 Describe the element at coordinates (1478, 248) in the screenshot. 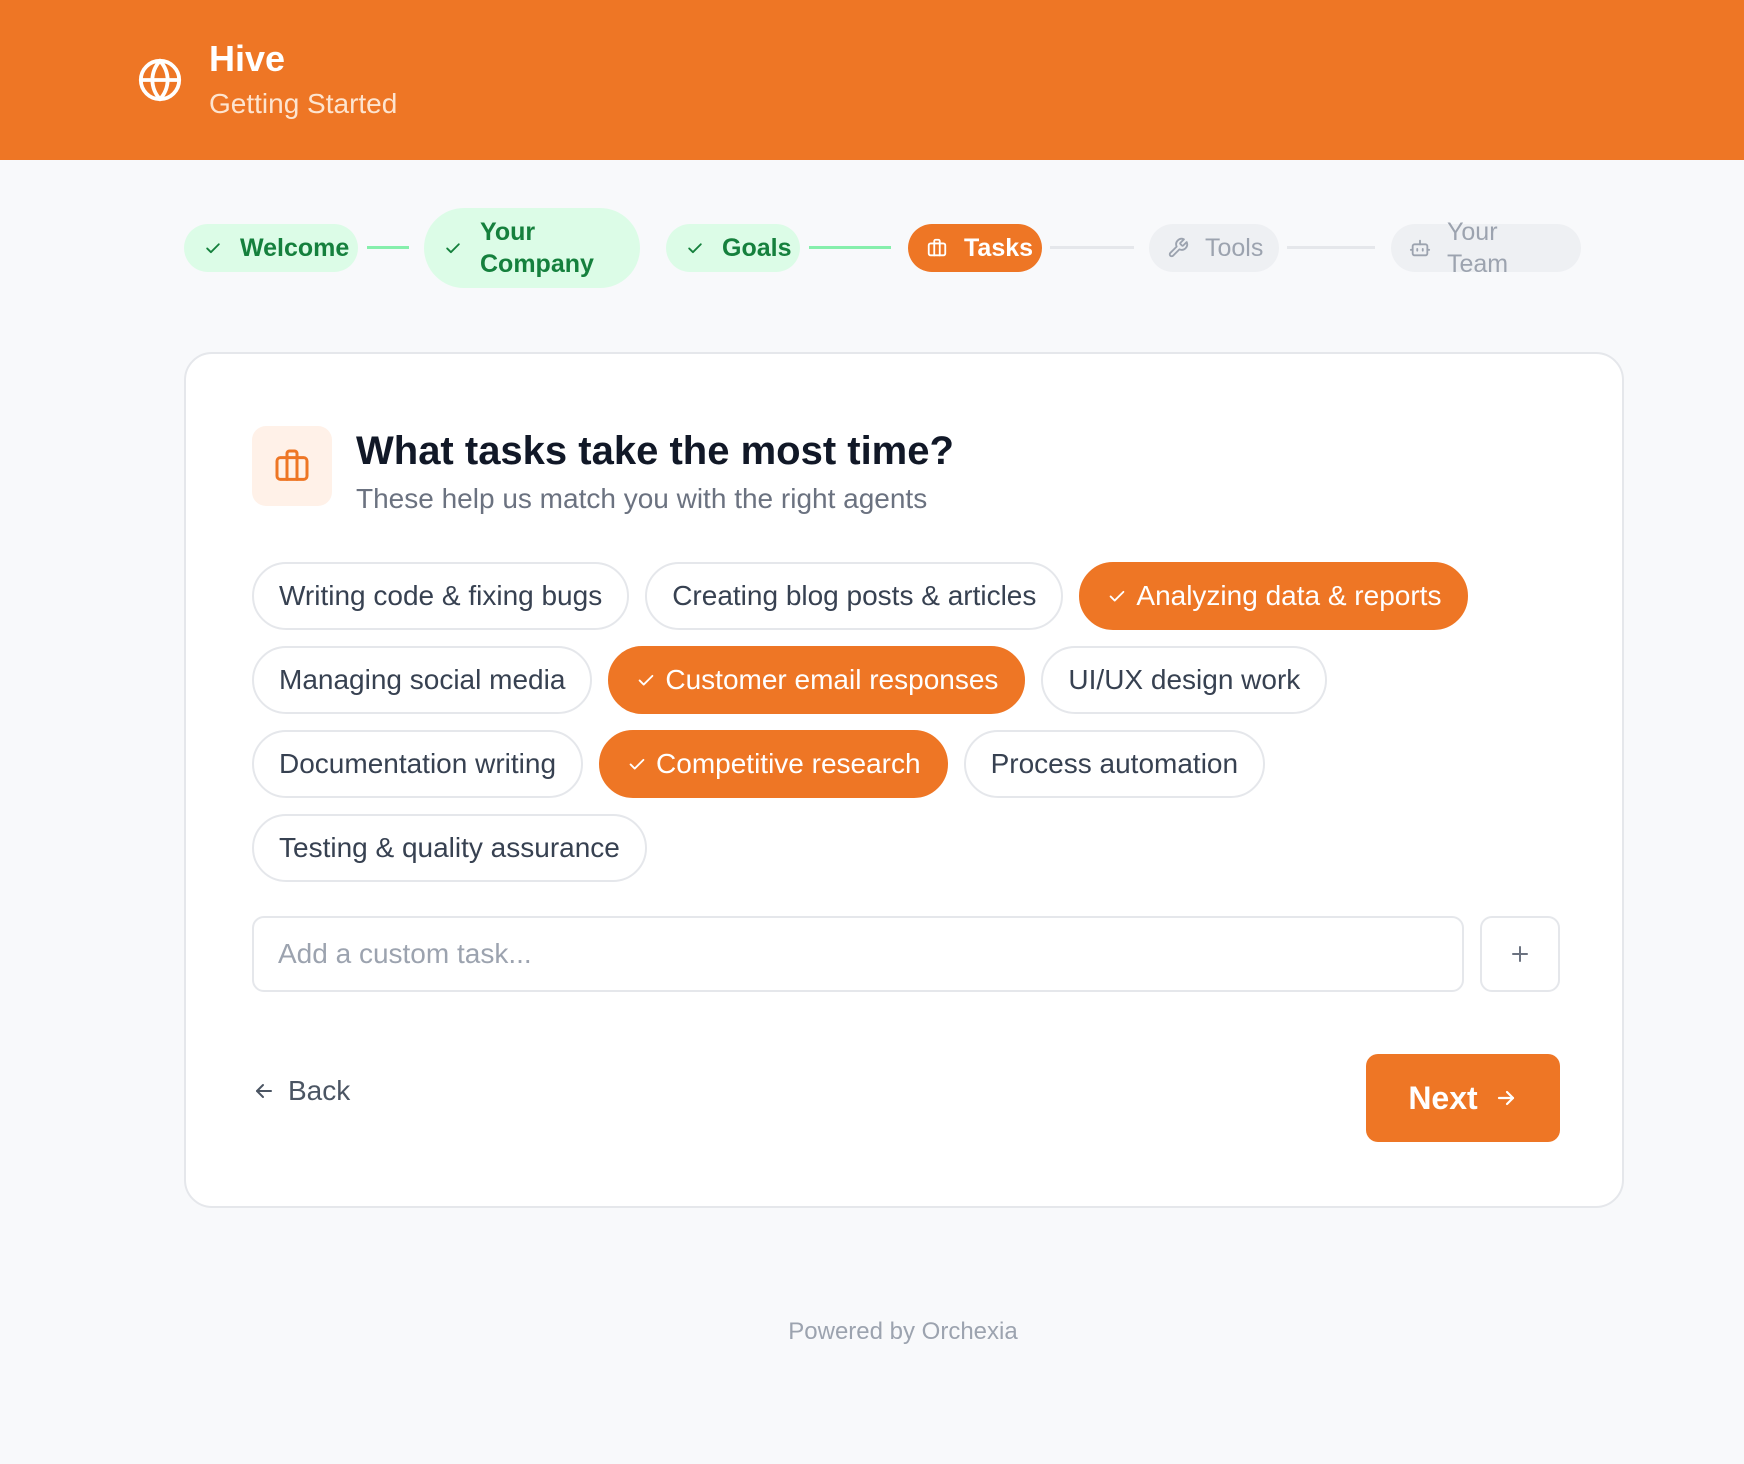

I see `step-label: Your Team` at that location.